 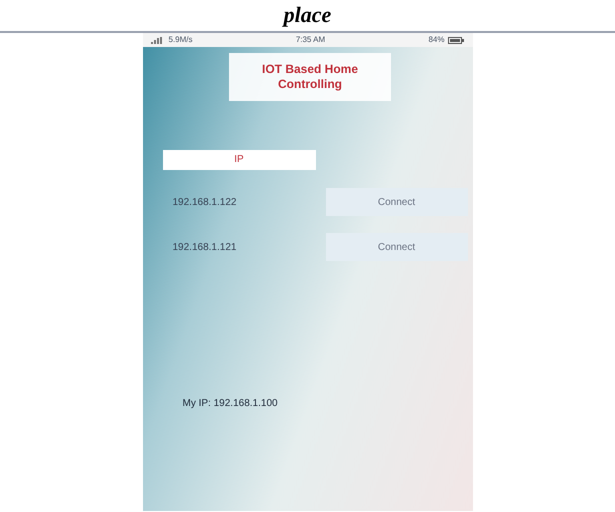 I want to click on network-speed: 5.9M/s, so click(x=180, y=40).